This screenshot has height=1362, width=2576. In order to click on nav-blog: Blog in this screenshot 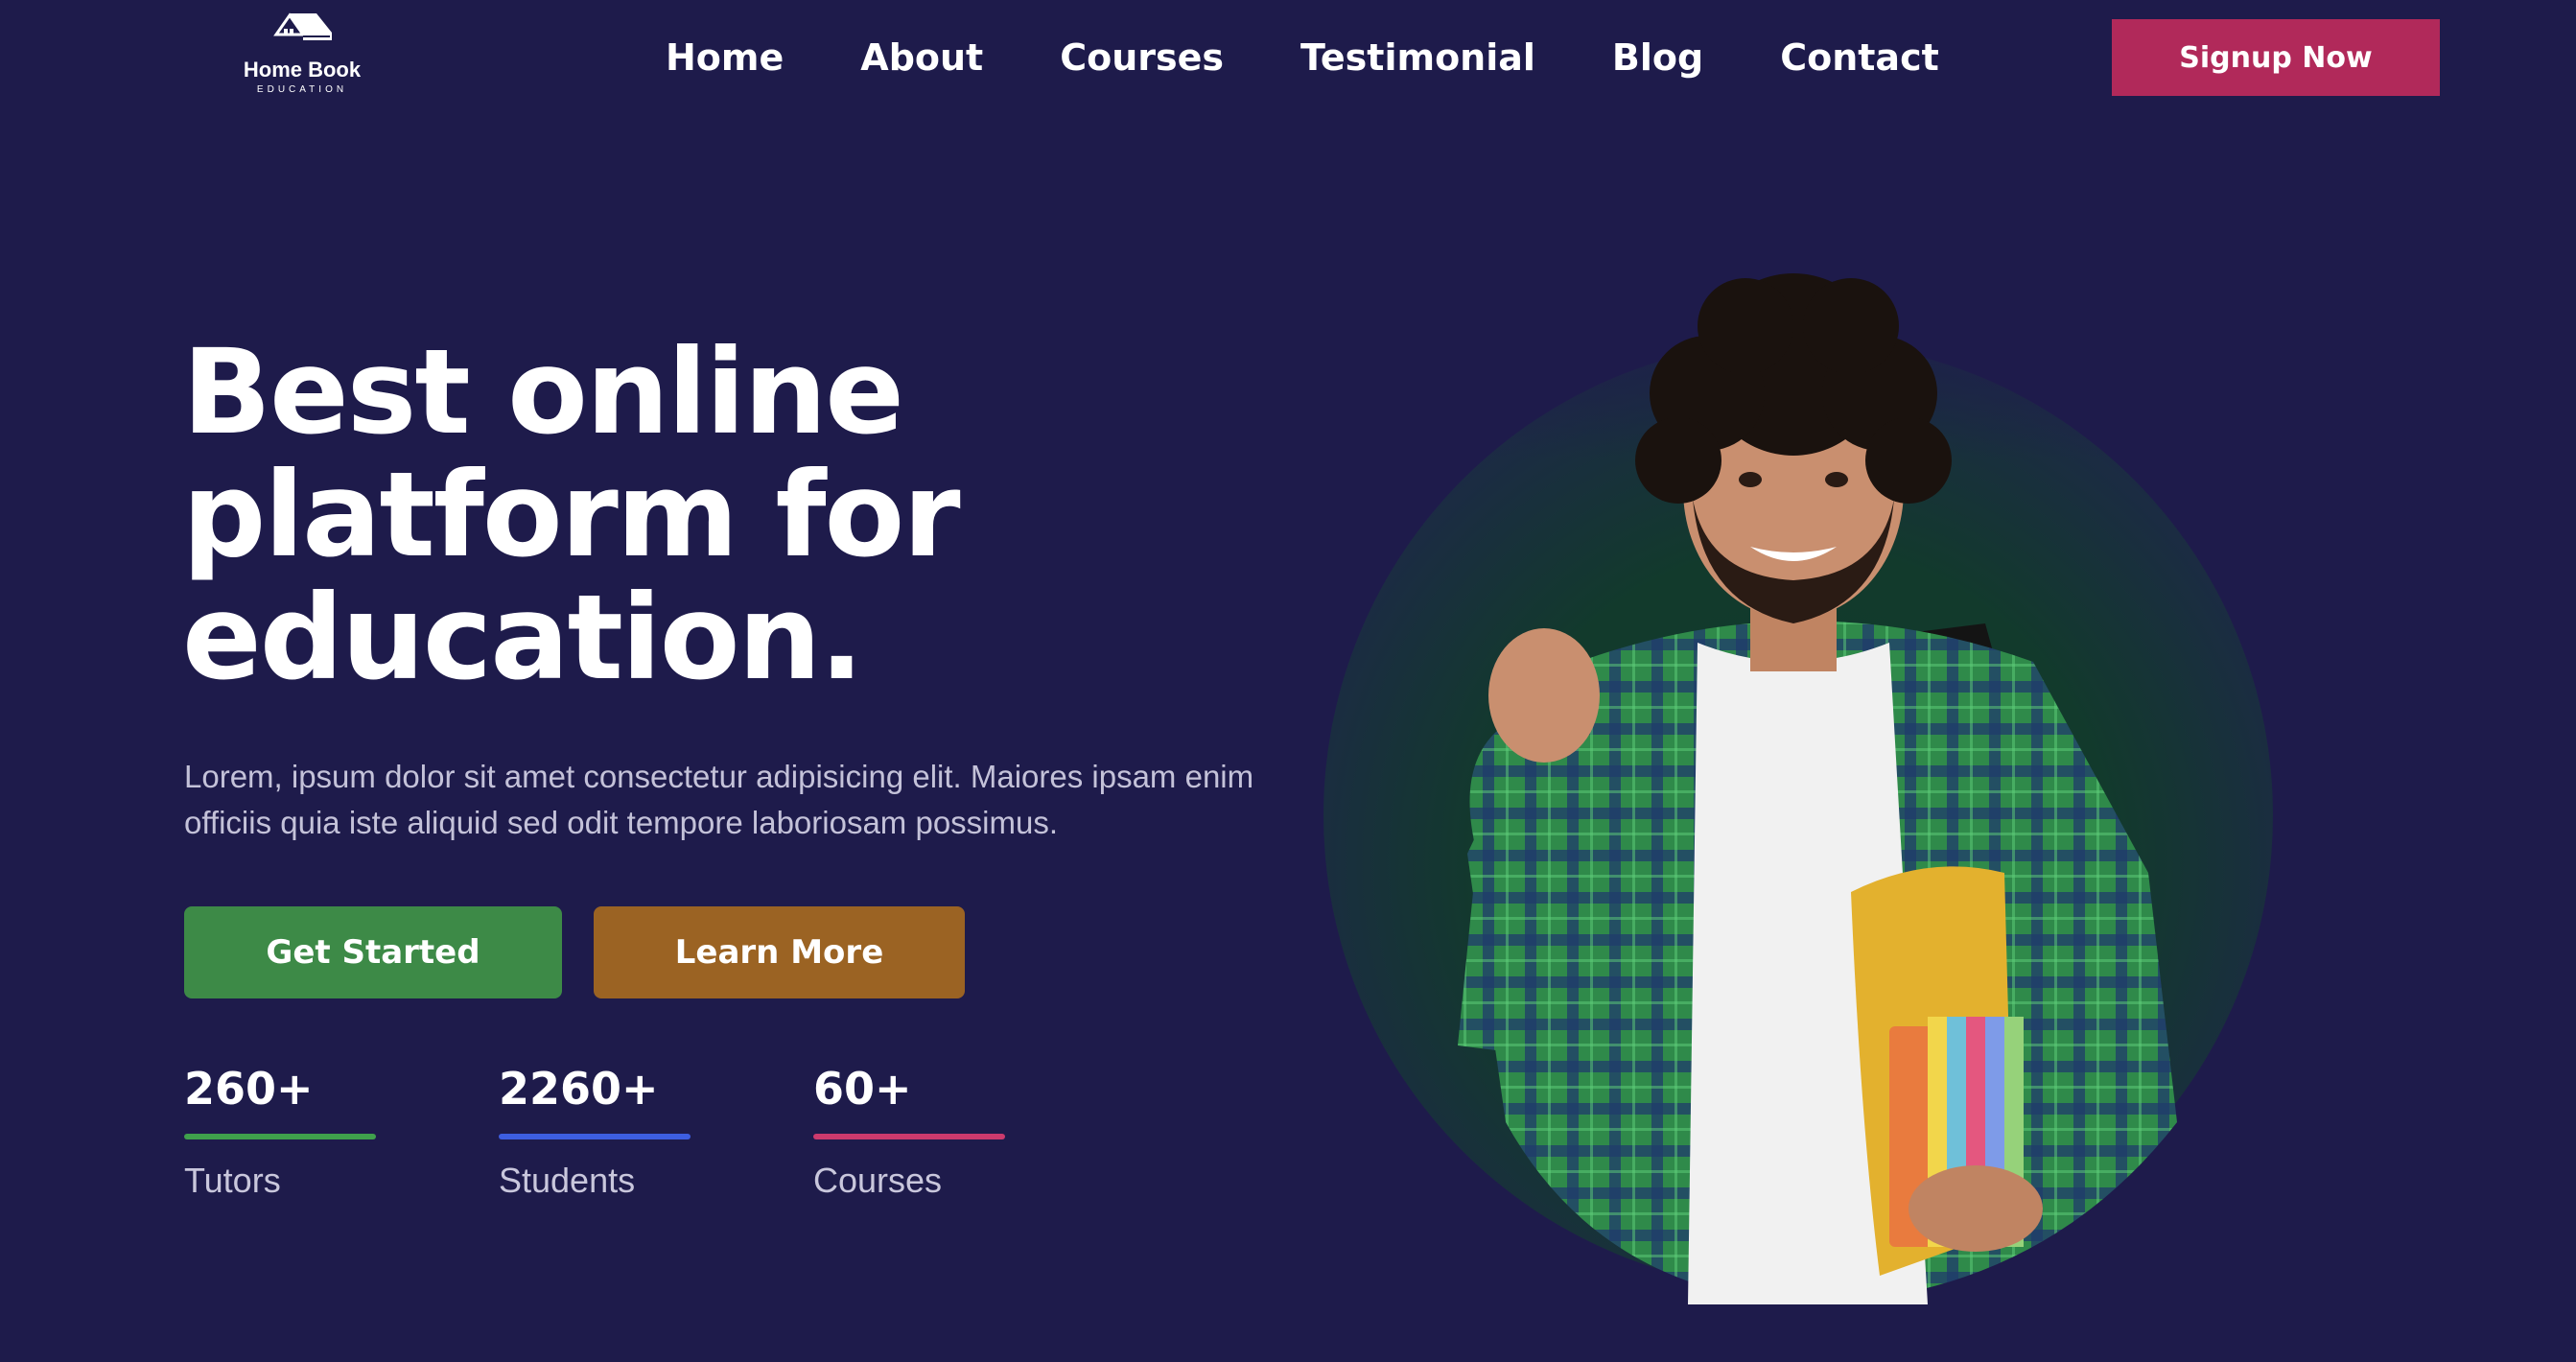, I will do `click(1657, 58)`.